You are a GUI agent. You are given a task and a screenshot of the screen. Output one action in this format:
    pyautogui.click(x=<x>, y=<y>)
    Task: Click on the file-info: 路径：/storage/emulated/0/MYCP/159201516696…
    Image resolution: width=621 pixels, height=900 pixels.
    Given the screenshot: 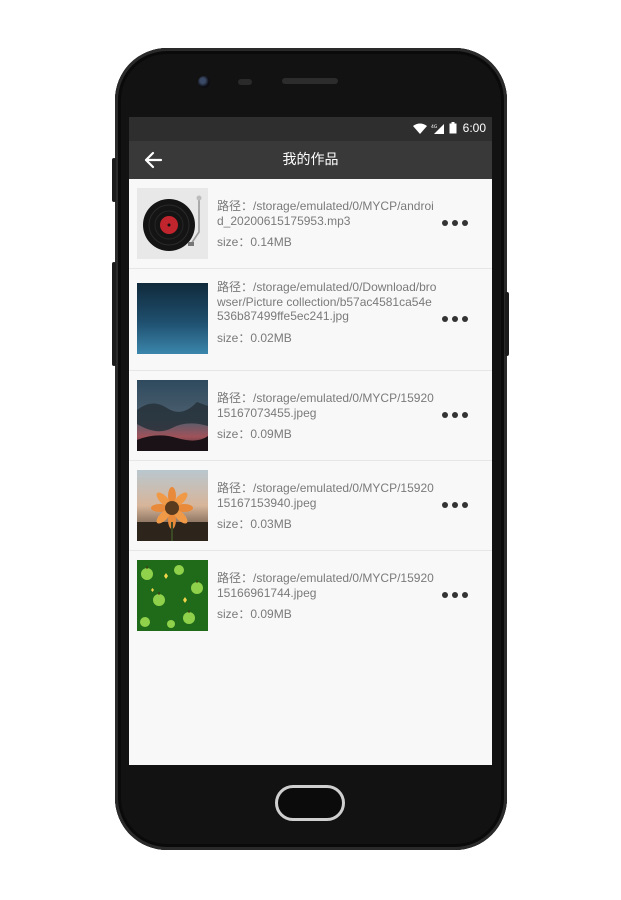 What is the action you would take?
    pyautogui.click(x=327, y=596)
    